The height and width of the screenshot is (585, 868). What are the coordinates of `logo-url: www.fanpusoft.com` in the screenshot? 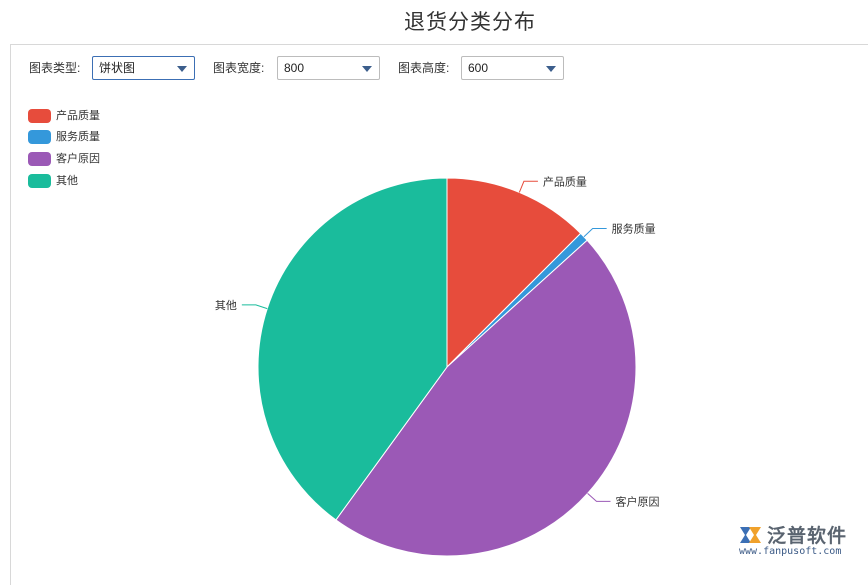 It's located at (790, 551).